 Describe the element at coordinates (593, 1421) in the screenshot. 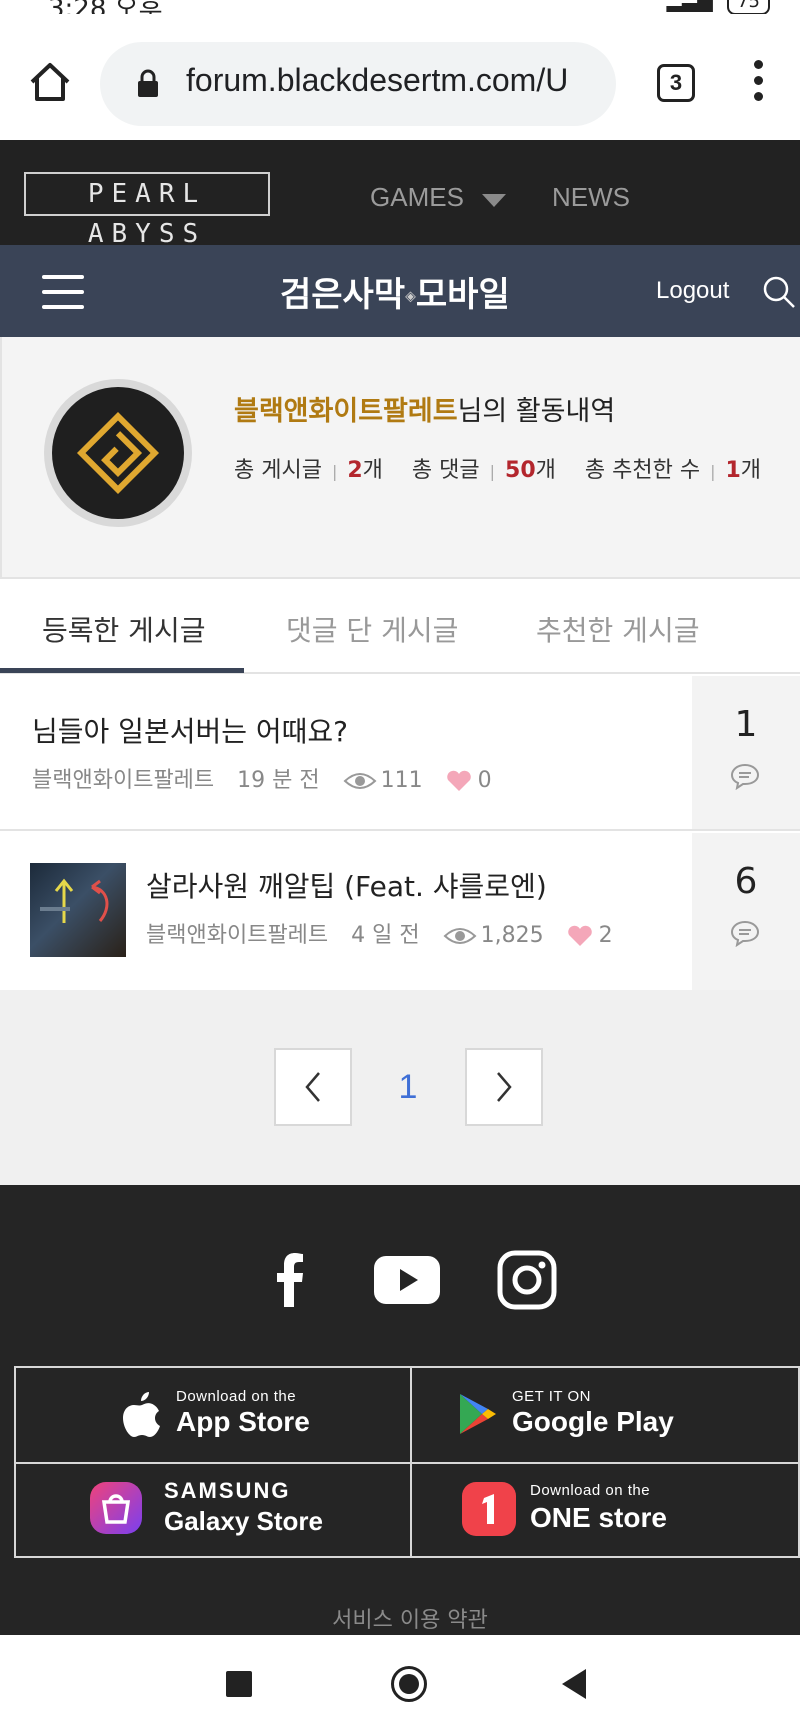

I see `store-name: Google Play` at that location.